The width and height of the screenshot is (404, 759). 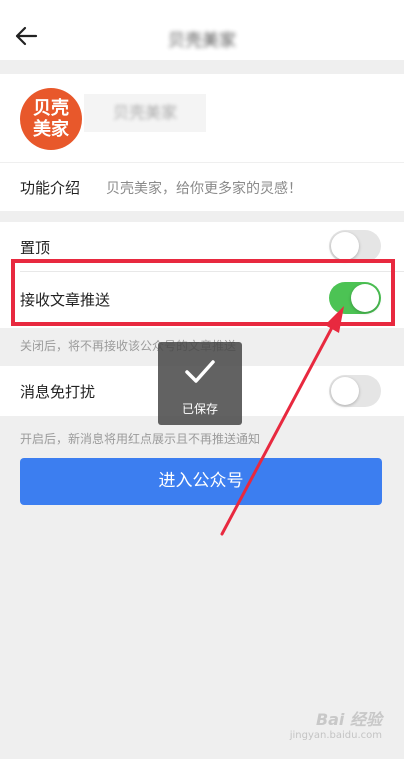 I want to click on toast-text: 已保存, so click(x=199, y=409).